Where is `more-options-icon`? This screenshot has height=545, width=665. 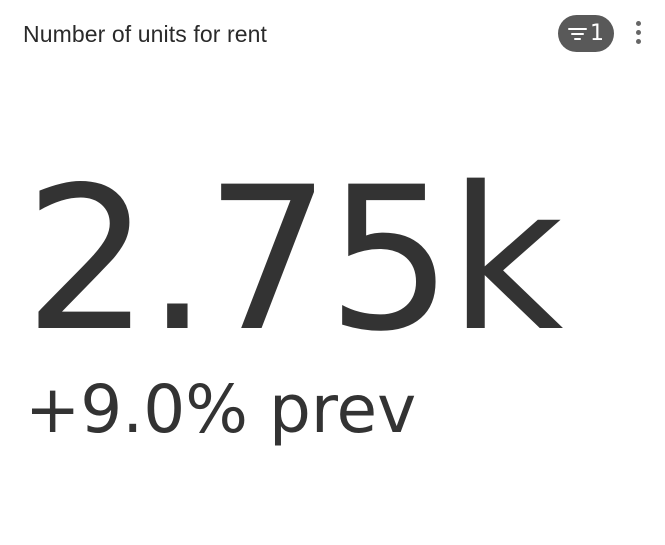 more-options-icon is located at coordinates (638, 32).